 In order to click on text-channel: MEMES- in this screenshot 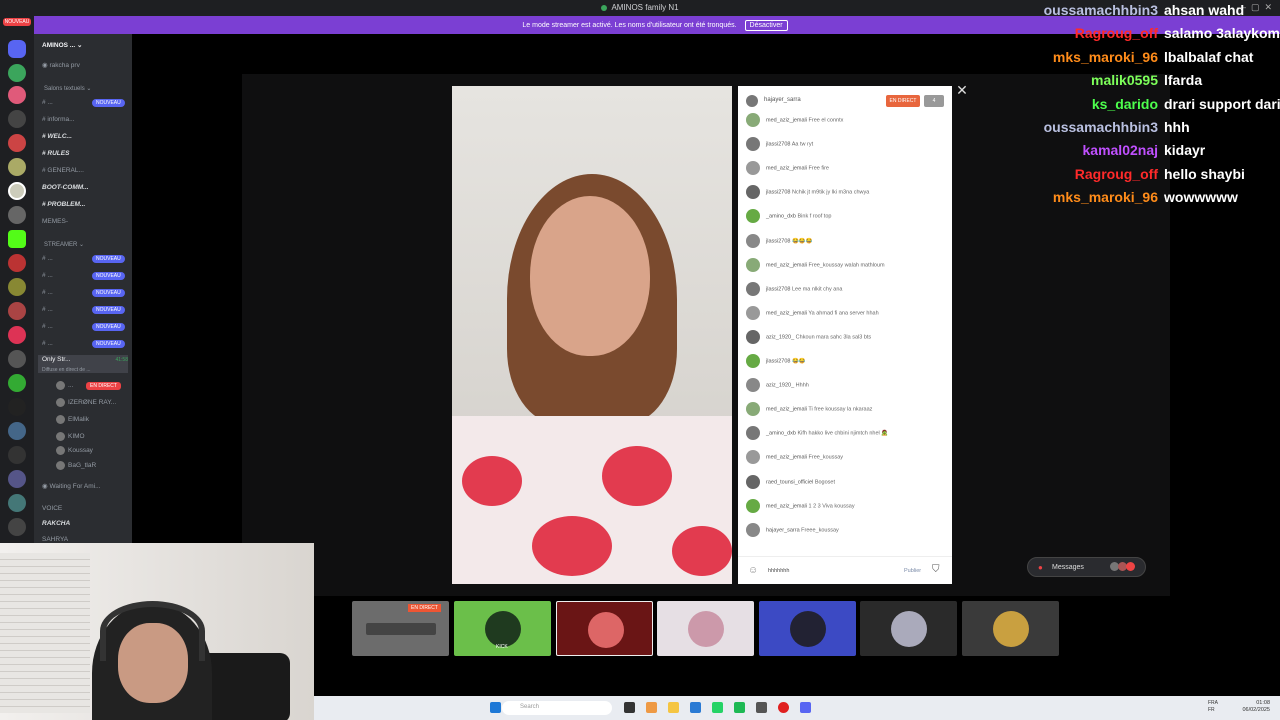, I will do `click(85, 222)`.